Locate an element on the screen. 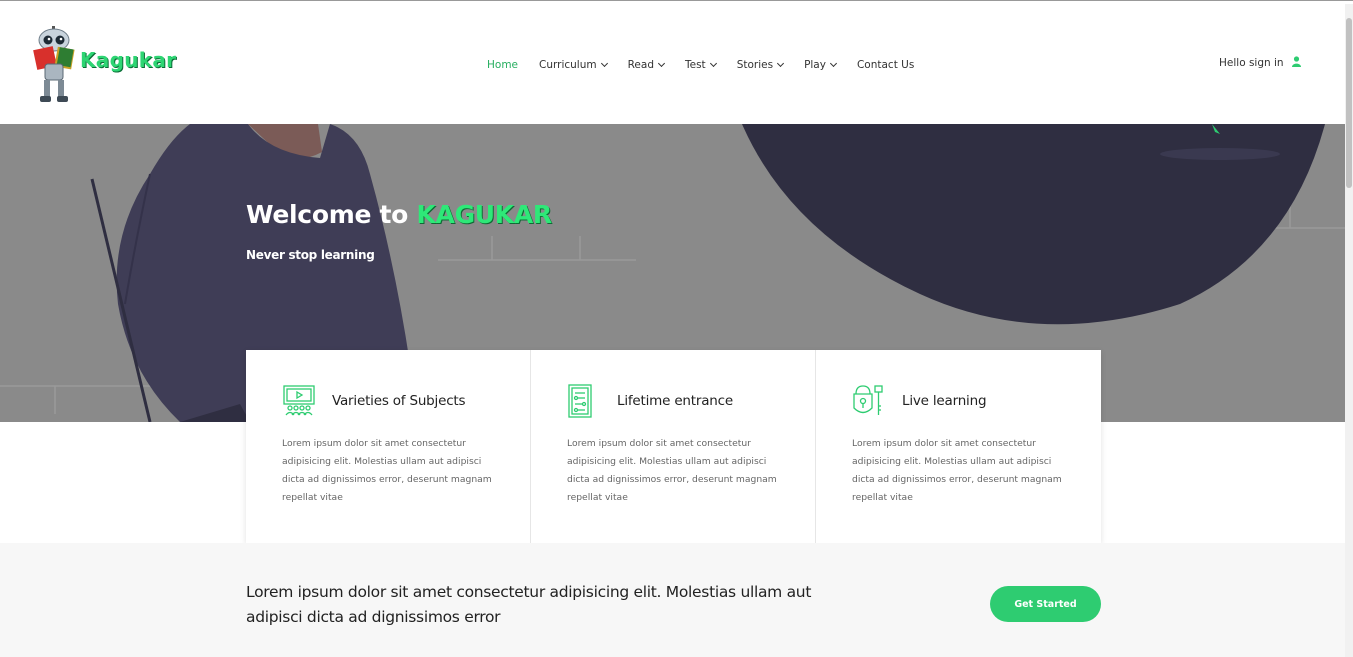  brand-logo: Kagukar is located at coordinates (104, 66).